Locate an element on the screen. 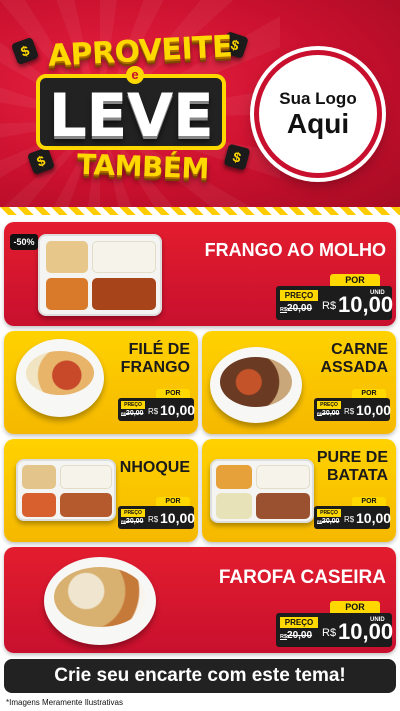 The height and width of the screenshot is (711, 400). discount-badge: -50% is located at coordinates (24, 242).